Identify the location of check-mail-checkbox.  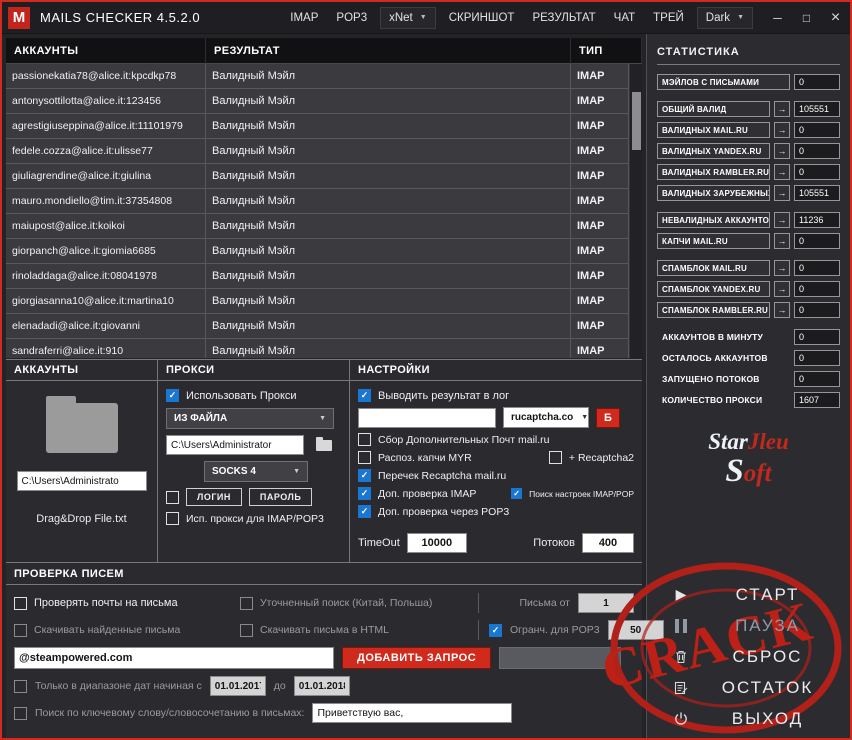
(20, 603).